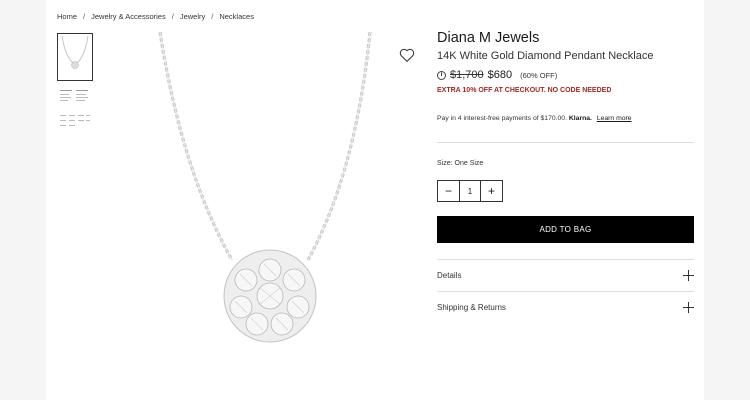 The width and height of the screenshot is (750, 400). Describe the element at coordinates (580, 118) in the screenshot. I see `klarna-logo: Klarna.` at that location.